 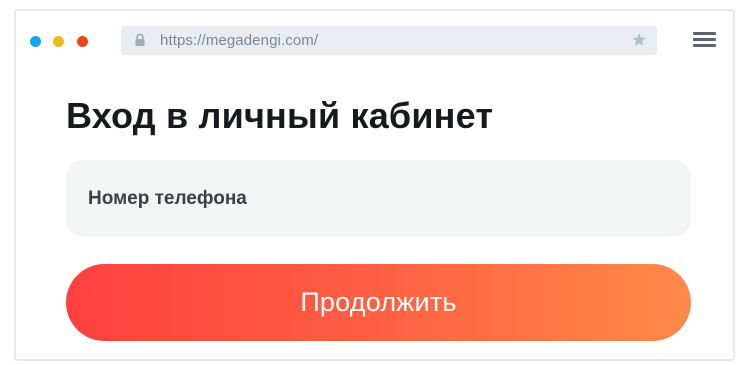 I want to click on hamburger-menu-icon, so click(x=704, y=40).